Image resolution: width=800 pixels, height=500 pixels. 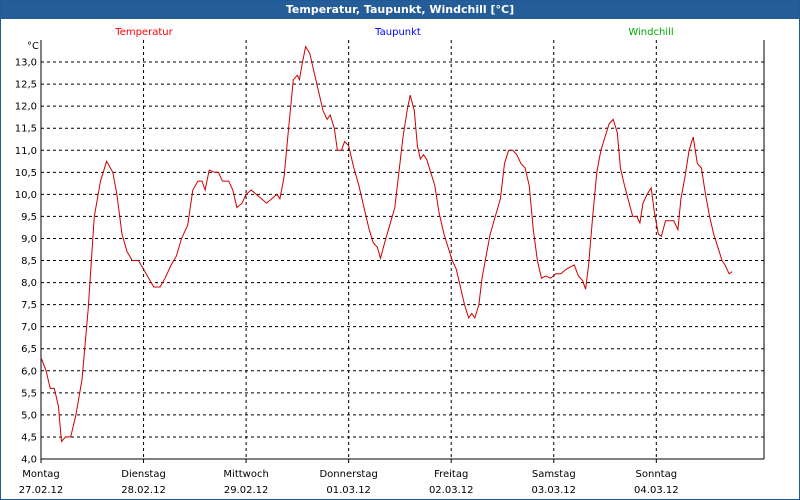 What do you see at coordinates (26, 173) in the screenshot?
I see `y-tick-label: 10,5` at bounding box center [26, 173].